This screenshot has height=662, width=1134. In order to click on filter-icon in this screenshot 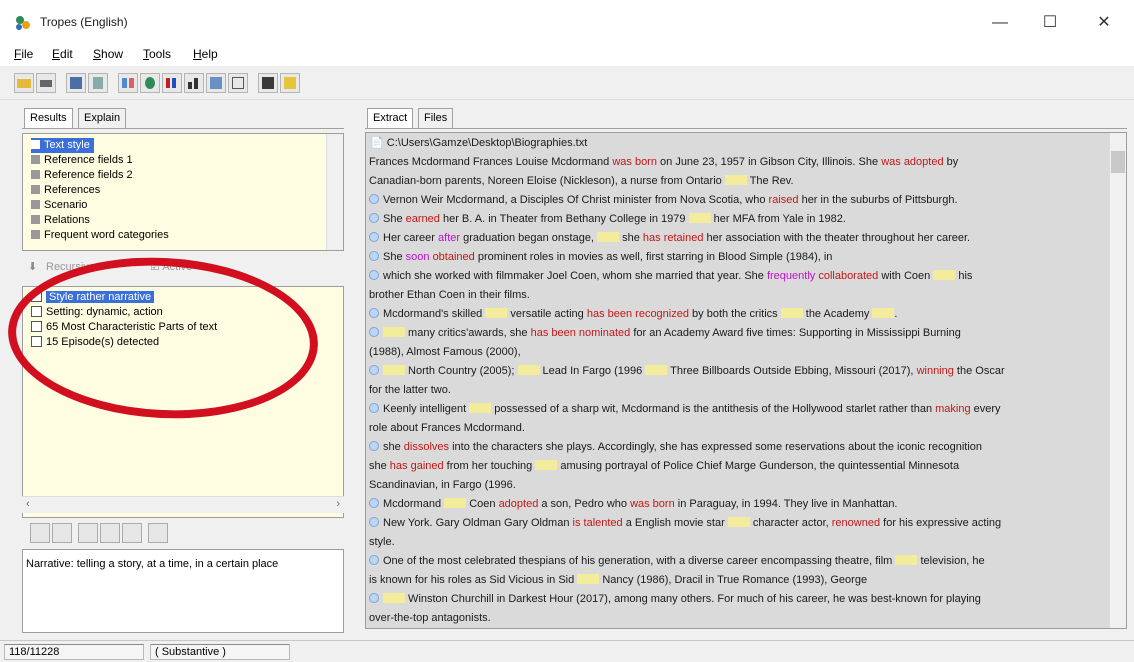, I will do `click(110, 533)`.